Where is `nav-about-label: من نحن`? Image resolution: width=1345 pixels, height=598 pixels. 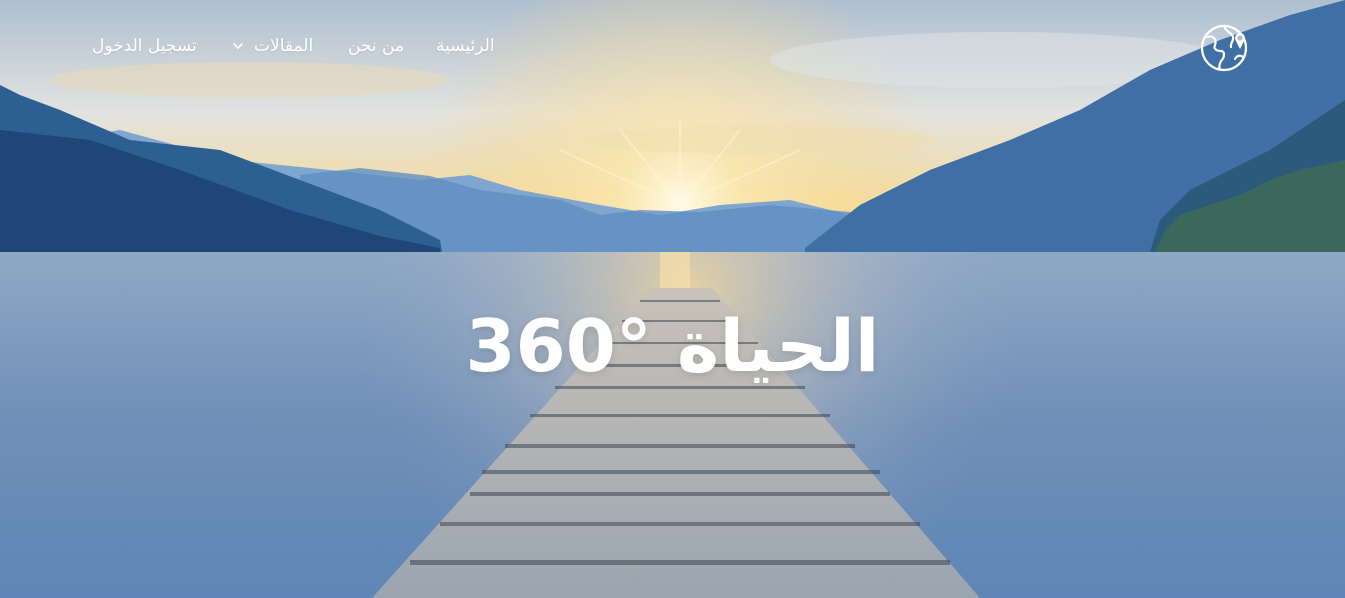
nav-about-label: من نحن is located at coordinates (376, 46).